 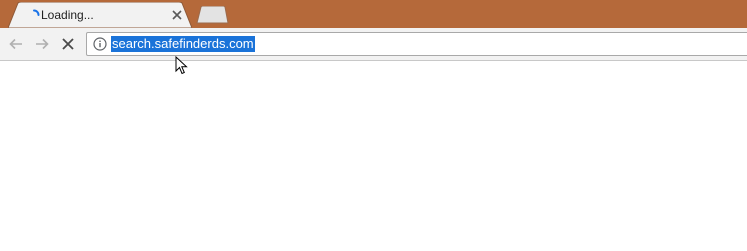 What do you see at coordinates (68, 44) in the screenshot?
I see `stop-icon` at bounding box center [68, 44].